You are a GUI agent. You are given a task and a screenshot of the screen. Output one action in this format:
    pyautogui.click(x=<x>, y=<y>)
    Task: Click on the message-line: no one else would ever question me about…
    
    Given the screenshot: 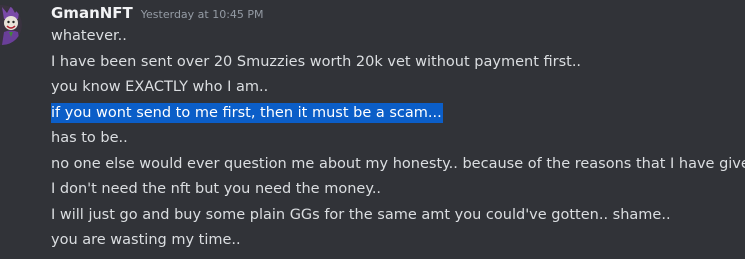 What is the action you would take?
    pyautogui.click(x=398, y=167)
    